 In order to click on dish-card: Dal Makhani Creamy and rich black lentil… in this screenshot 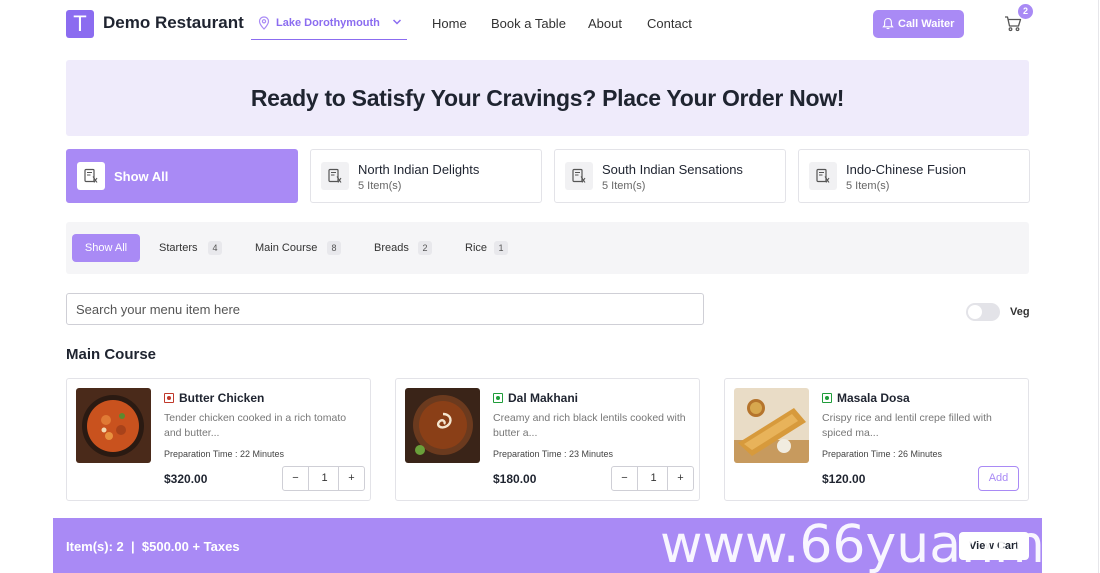, I will do `click(547, 439)`.